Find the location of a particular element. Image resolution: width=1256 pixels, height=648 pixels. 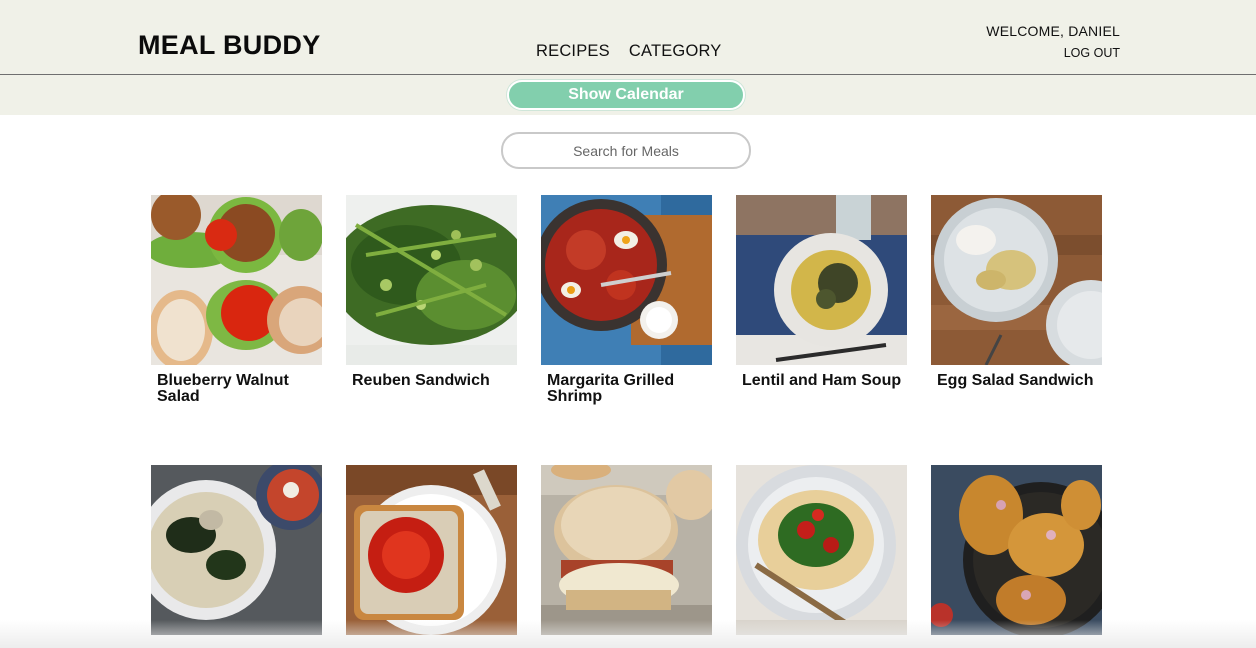

welcome-text: WELCOME, DANIEL is located at coordinates (1053, 31).